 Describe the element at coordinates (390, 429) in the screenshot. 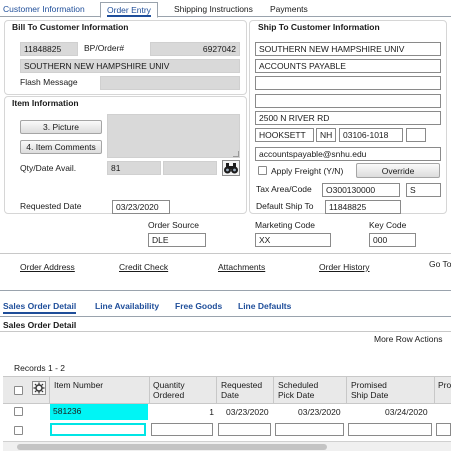

I see `ship-date-input` at that location.